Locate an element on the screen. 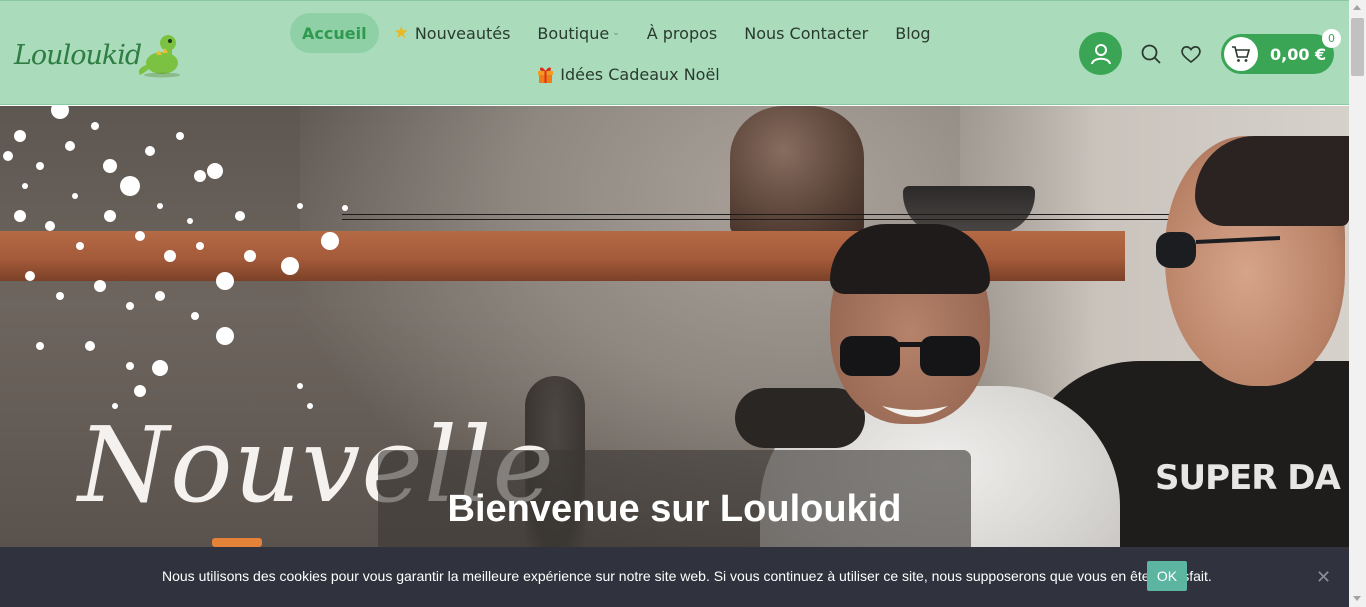 The height and width of the screenshot is (607, 1366). hero-heading: Bienvenue sur Louloukid is located at coordinates (674, 509).